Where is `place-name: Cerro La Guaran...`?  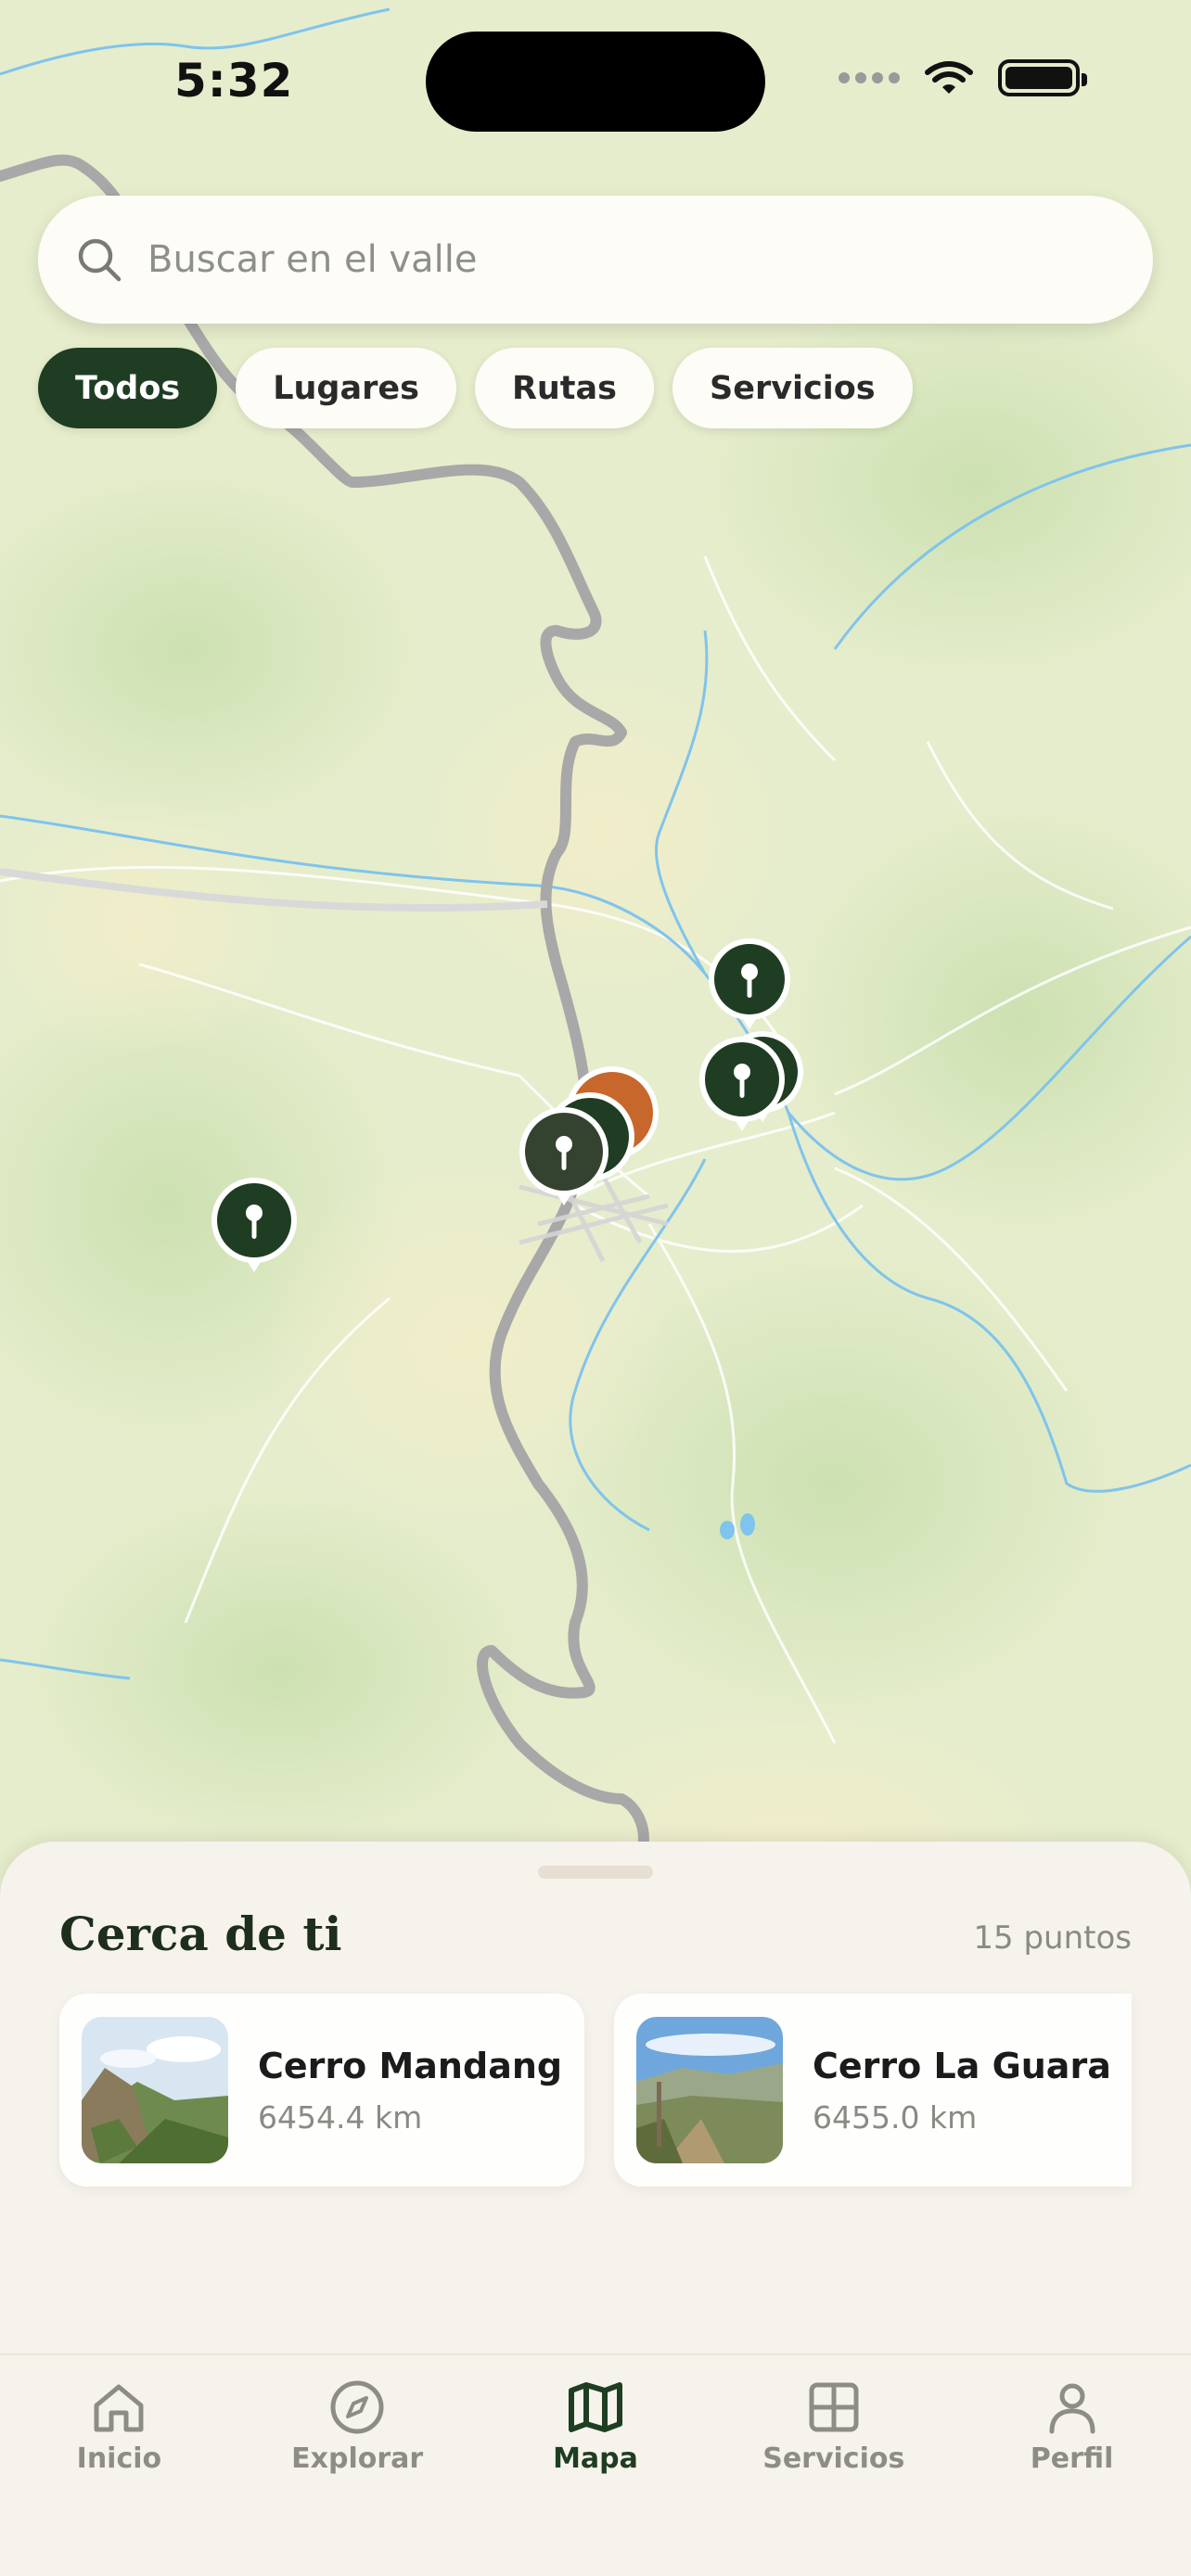 place-name: Cerro La Guaran... is located at coordinates (961, 2065).